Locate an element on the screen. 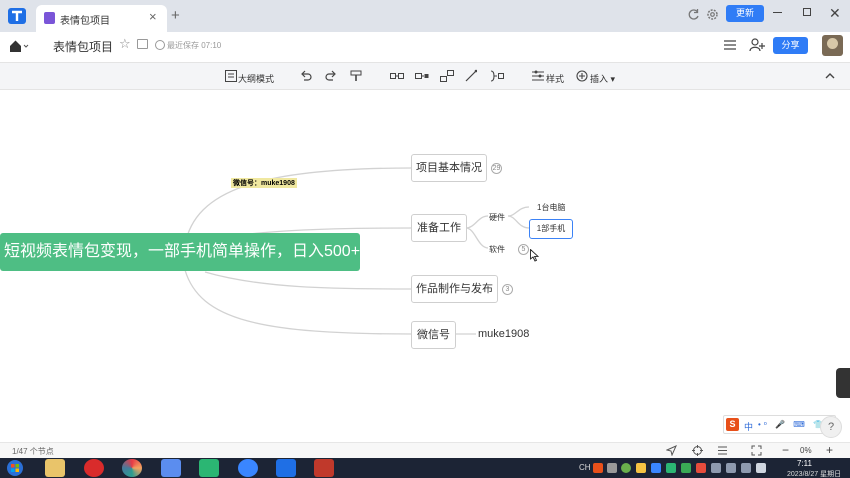 The height and width of the screenshot is (478, 850). wechat-tray-icon is located at coordinates (671, 468).